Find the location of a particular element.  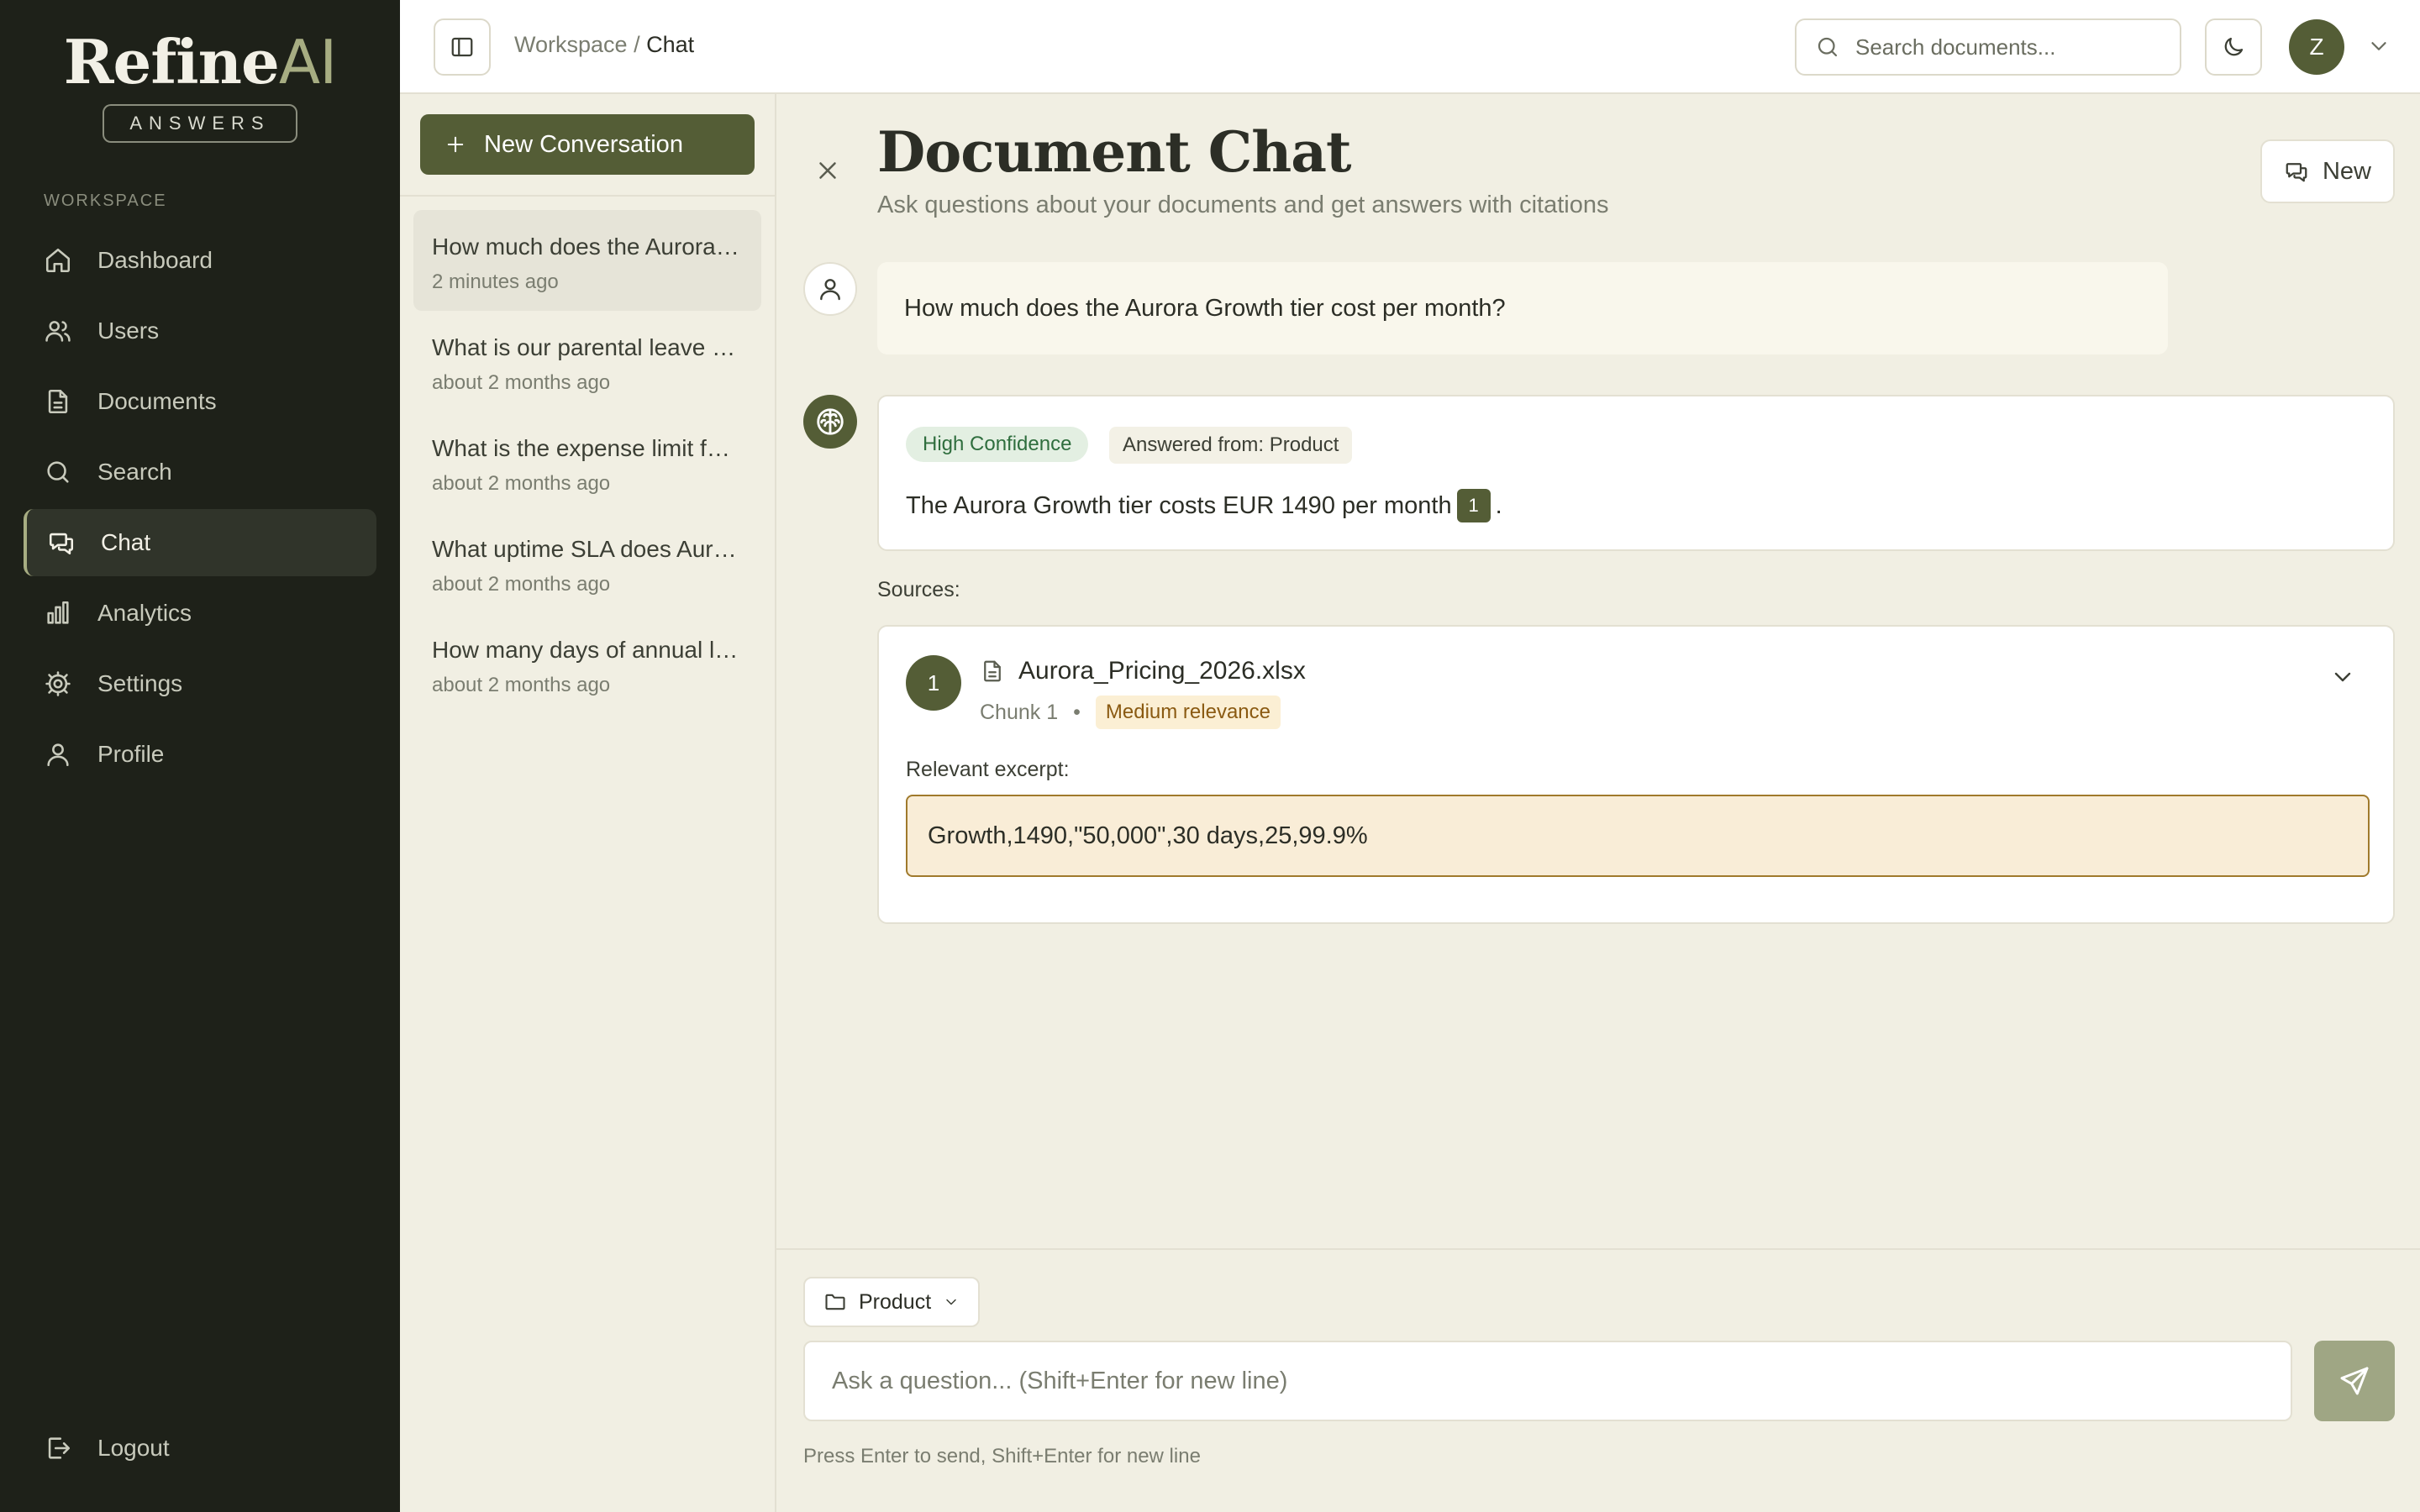

sidebar-item-documents: Documents is located at coordinates (200, 401).